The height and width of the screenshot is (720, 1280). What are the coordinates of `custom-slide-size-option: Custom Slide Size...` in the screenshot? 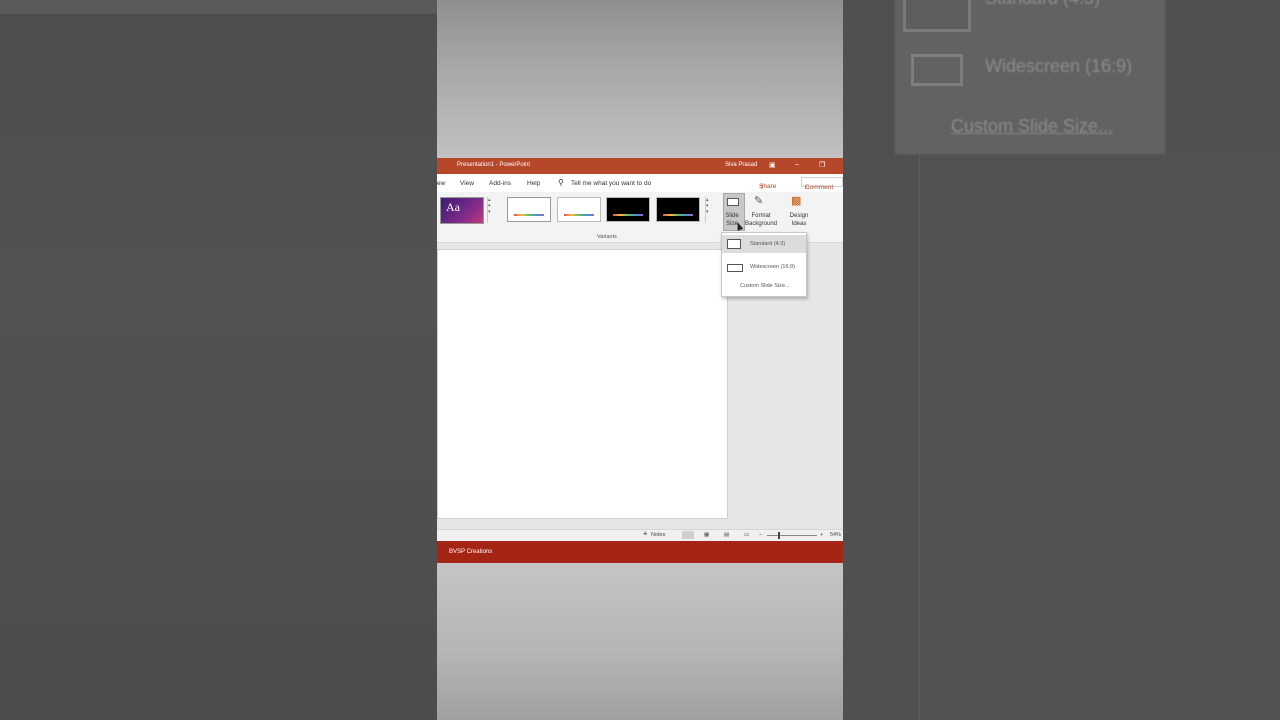 It's located at (765, 286).